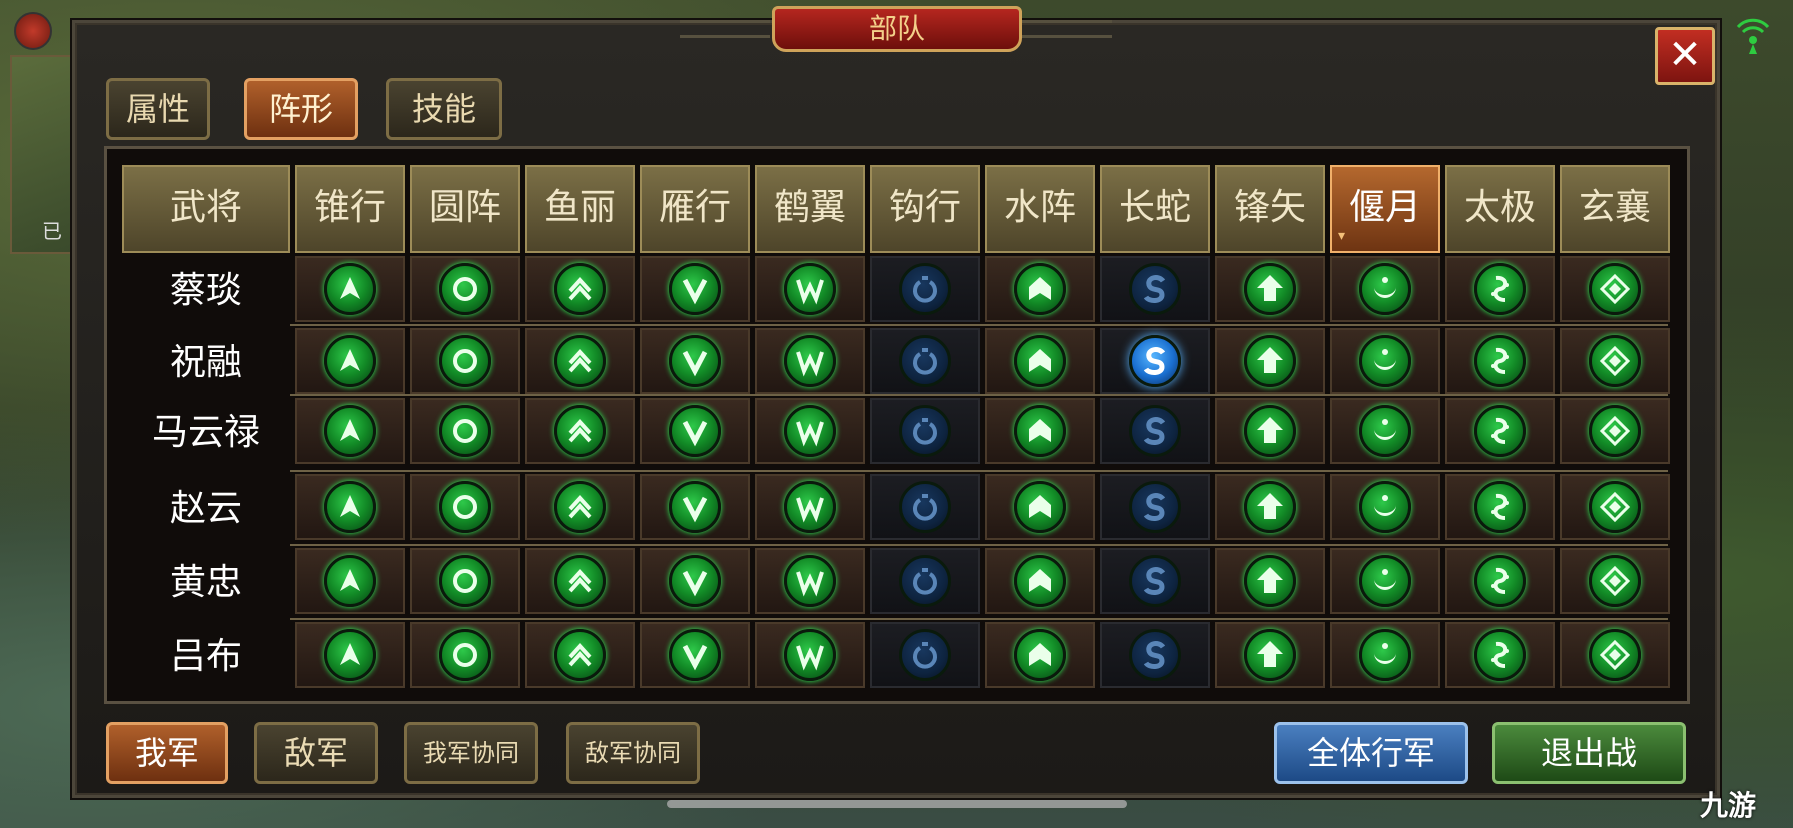  Describe the element at coordinates (925, 209) in the screenshot. I see `header-formation: 钩行` at that location.